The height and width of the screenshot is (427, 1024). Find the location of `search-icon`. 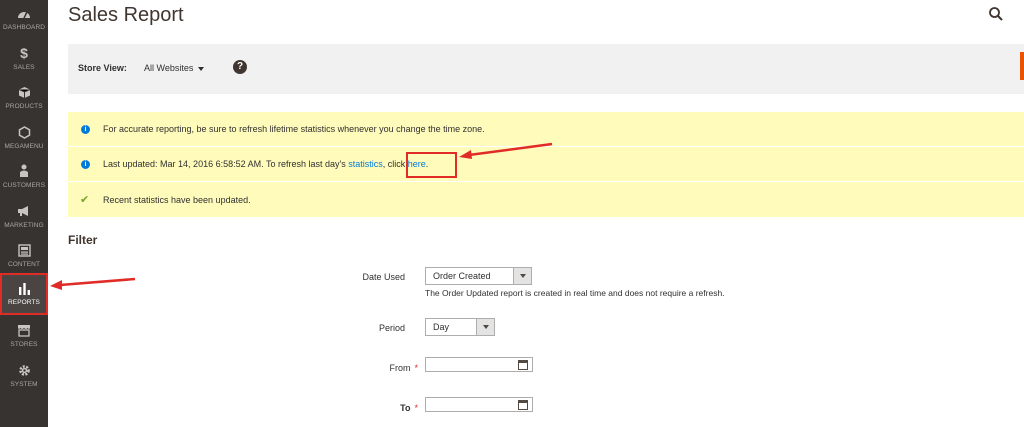

search-icon is located at coordinates (996, 14).